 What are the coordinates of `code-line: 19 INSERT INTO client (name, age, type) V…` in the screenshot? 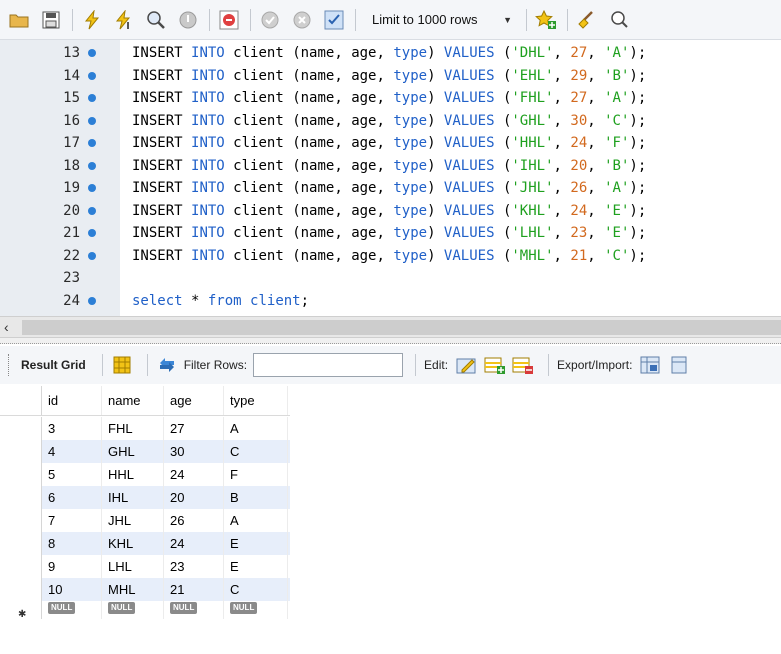 It's located at (390, 188).